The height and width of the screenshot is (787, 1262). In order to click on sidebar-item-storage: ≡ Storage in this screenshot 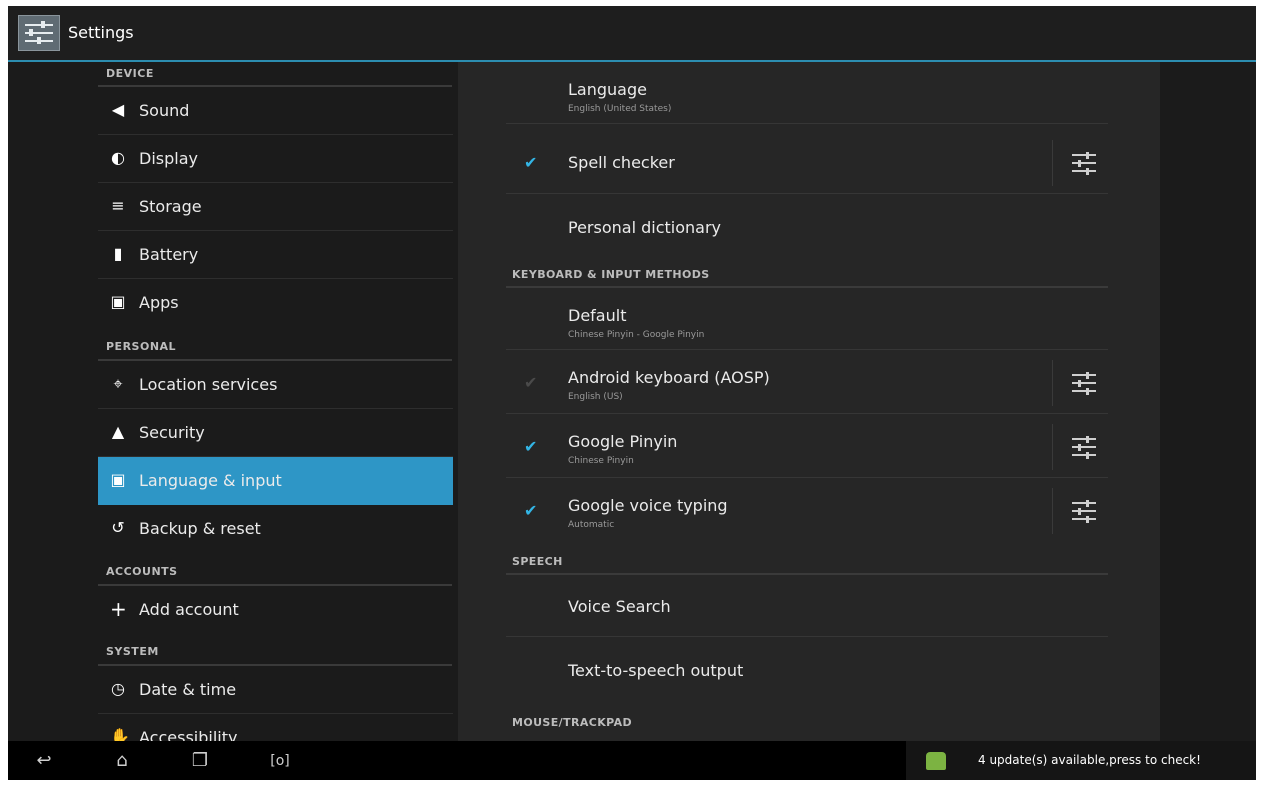, I will do `click(275, 207)`.